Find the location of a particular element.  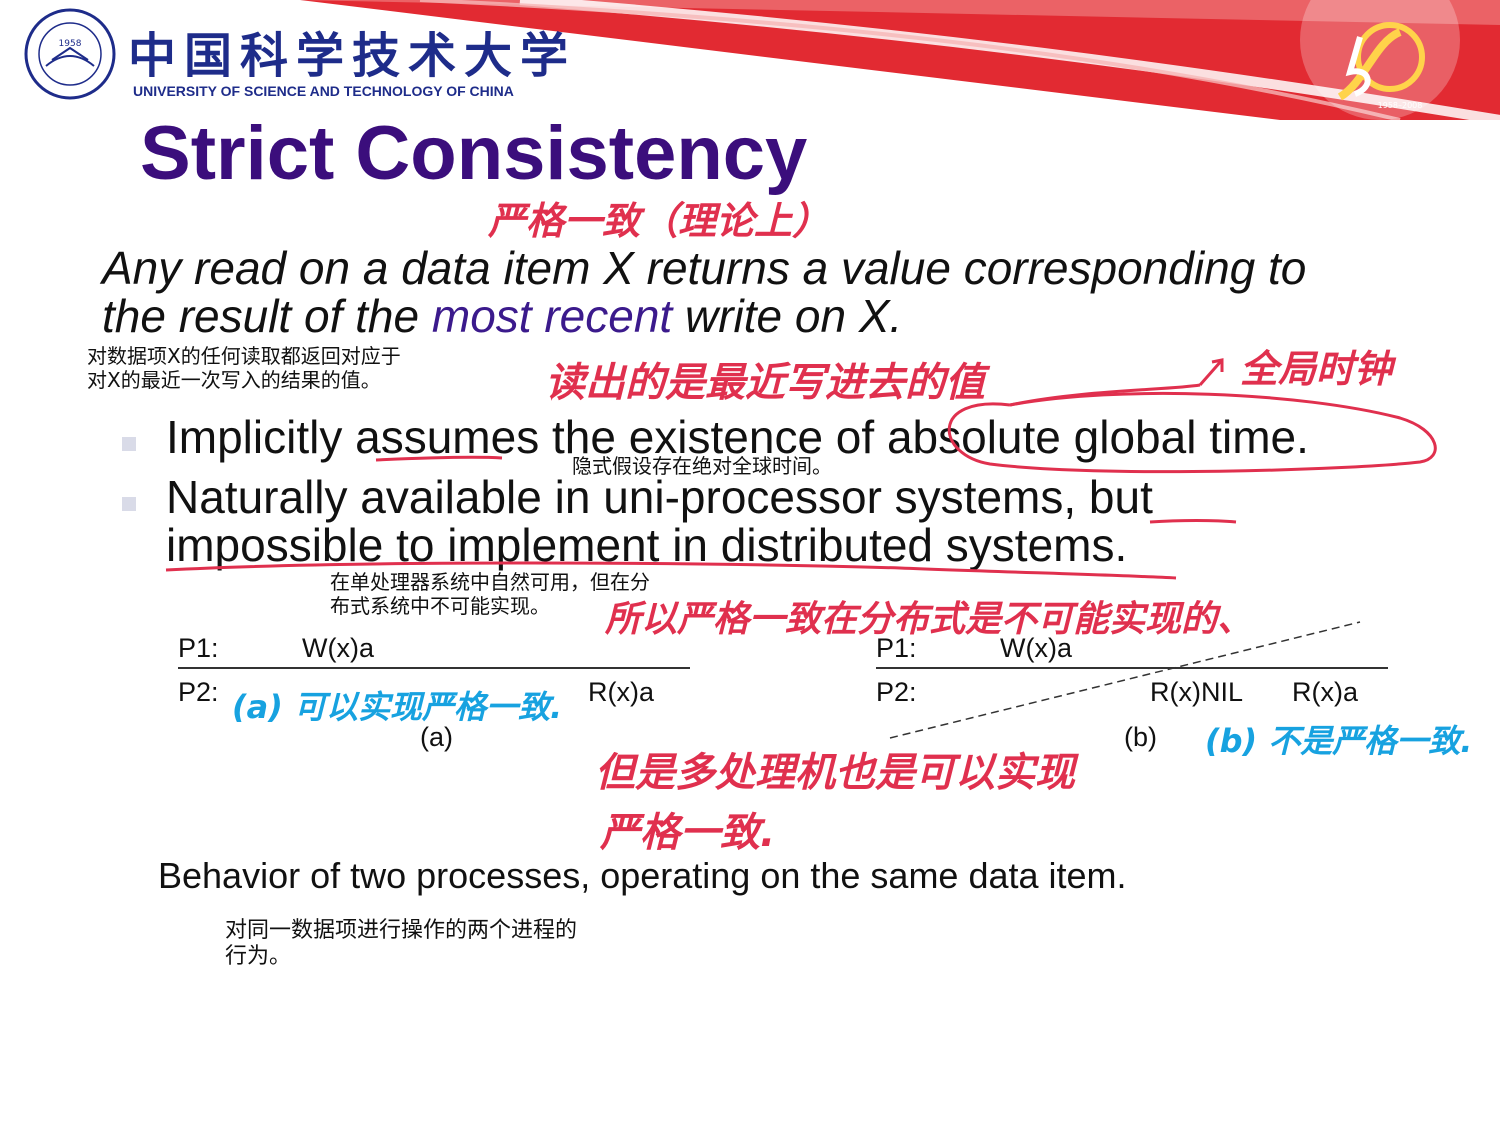

annotation-b: (b) 不是严格一致. is located at coordinates (1339, 741).